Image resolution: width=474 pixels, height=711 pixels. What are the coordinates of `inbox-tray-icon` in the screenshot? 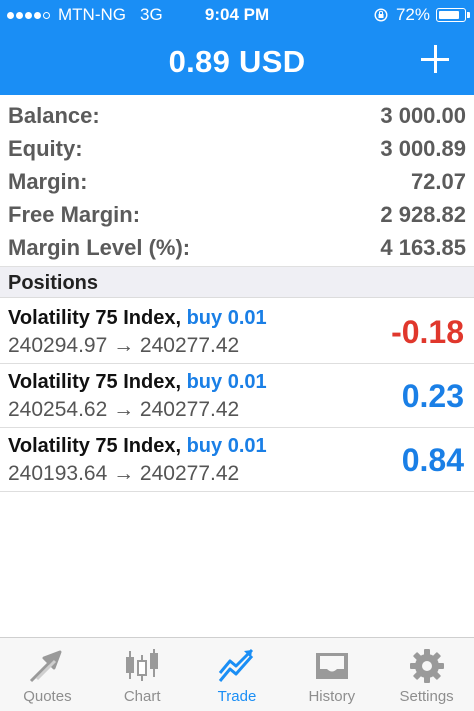 It's located at (331, 666).